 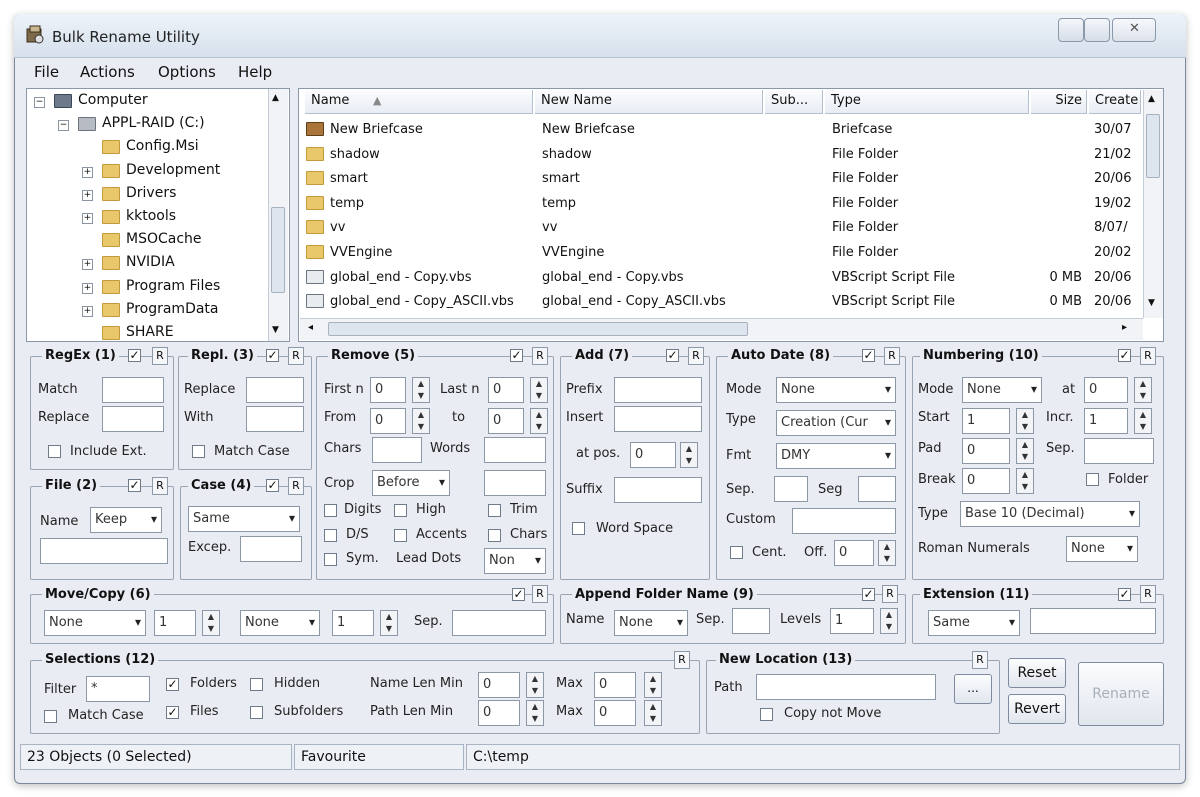 What do you see at coordinates (1143, 390) in the screenshot?
I see `num-at-spinner: ▲ ▼` at bounding box center [1143, 390].